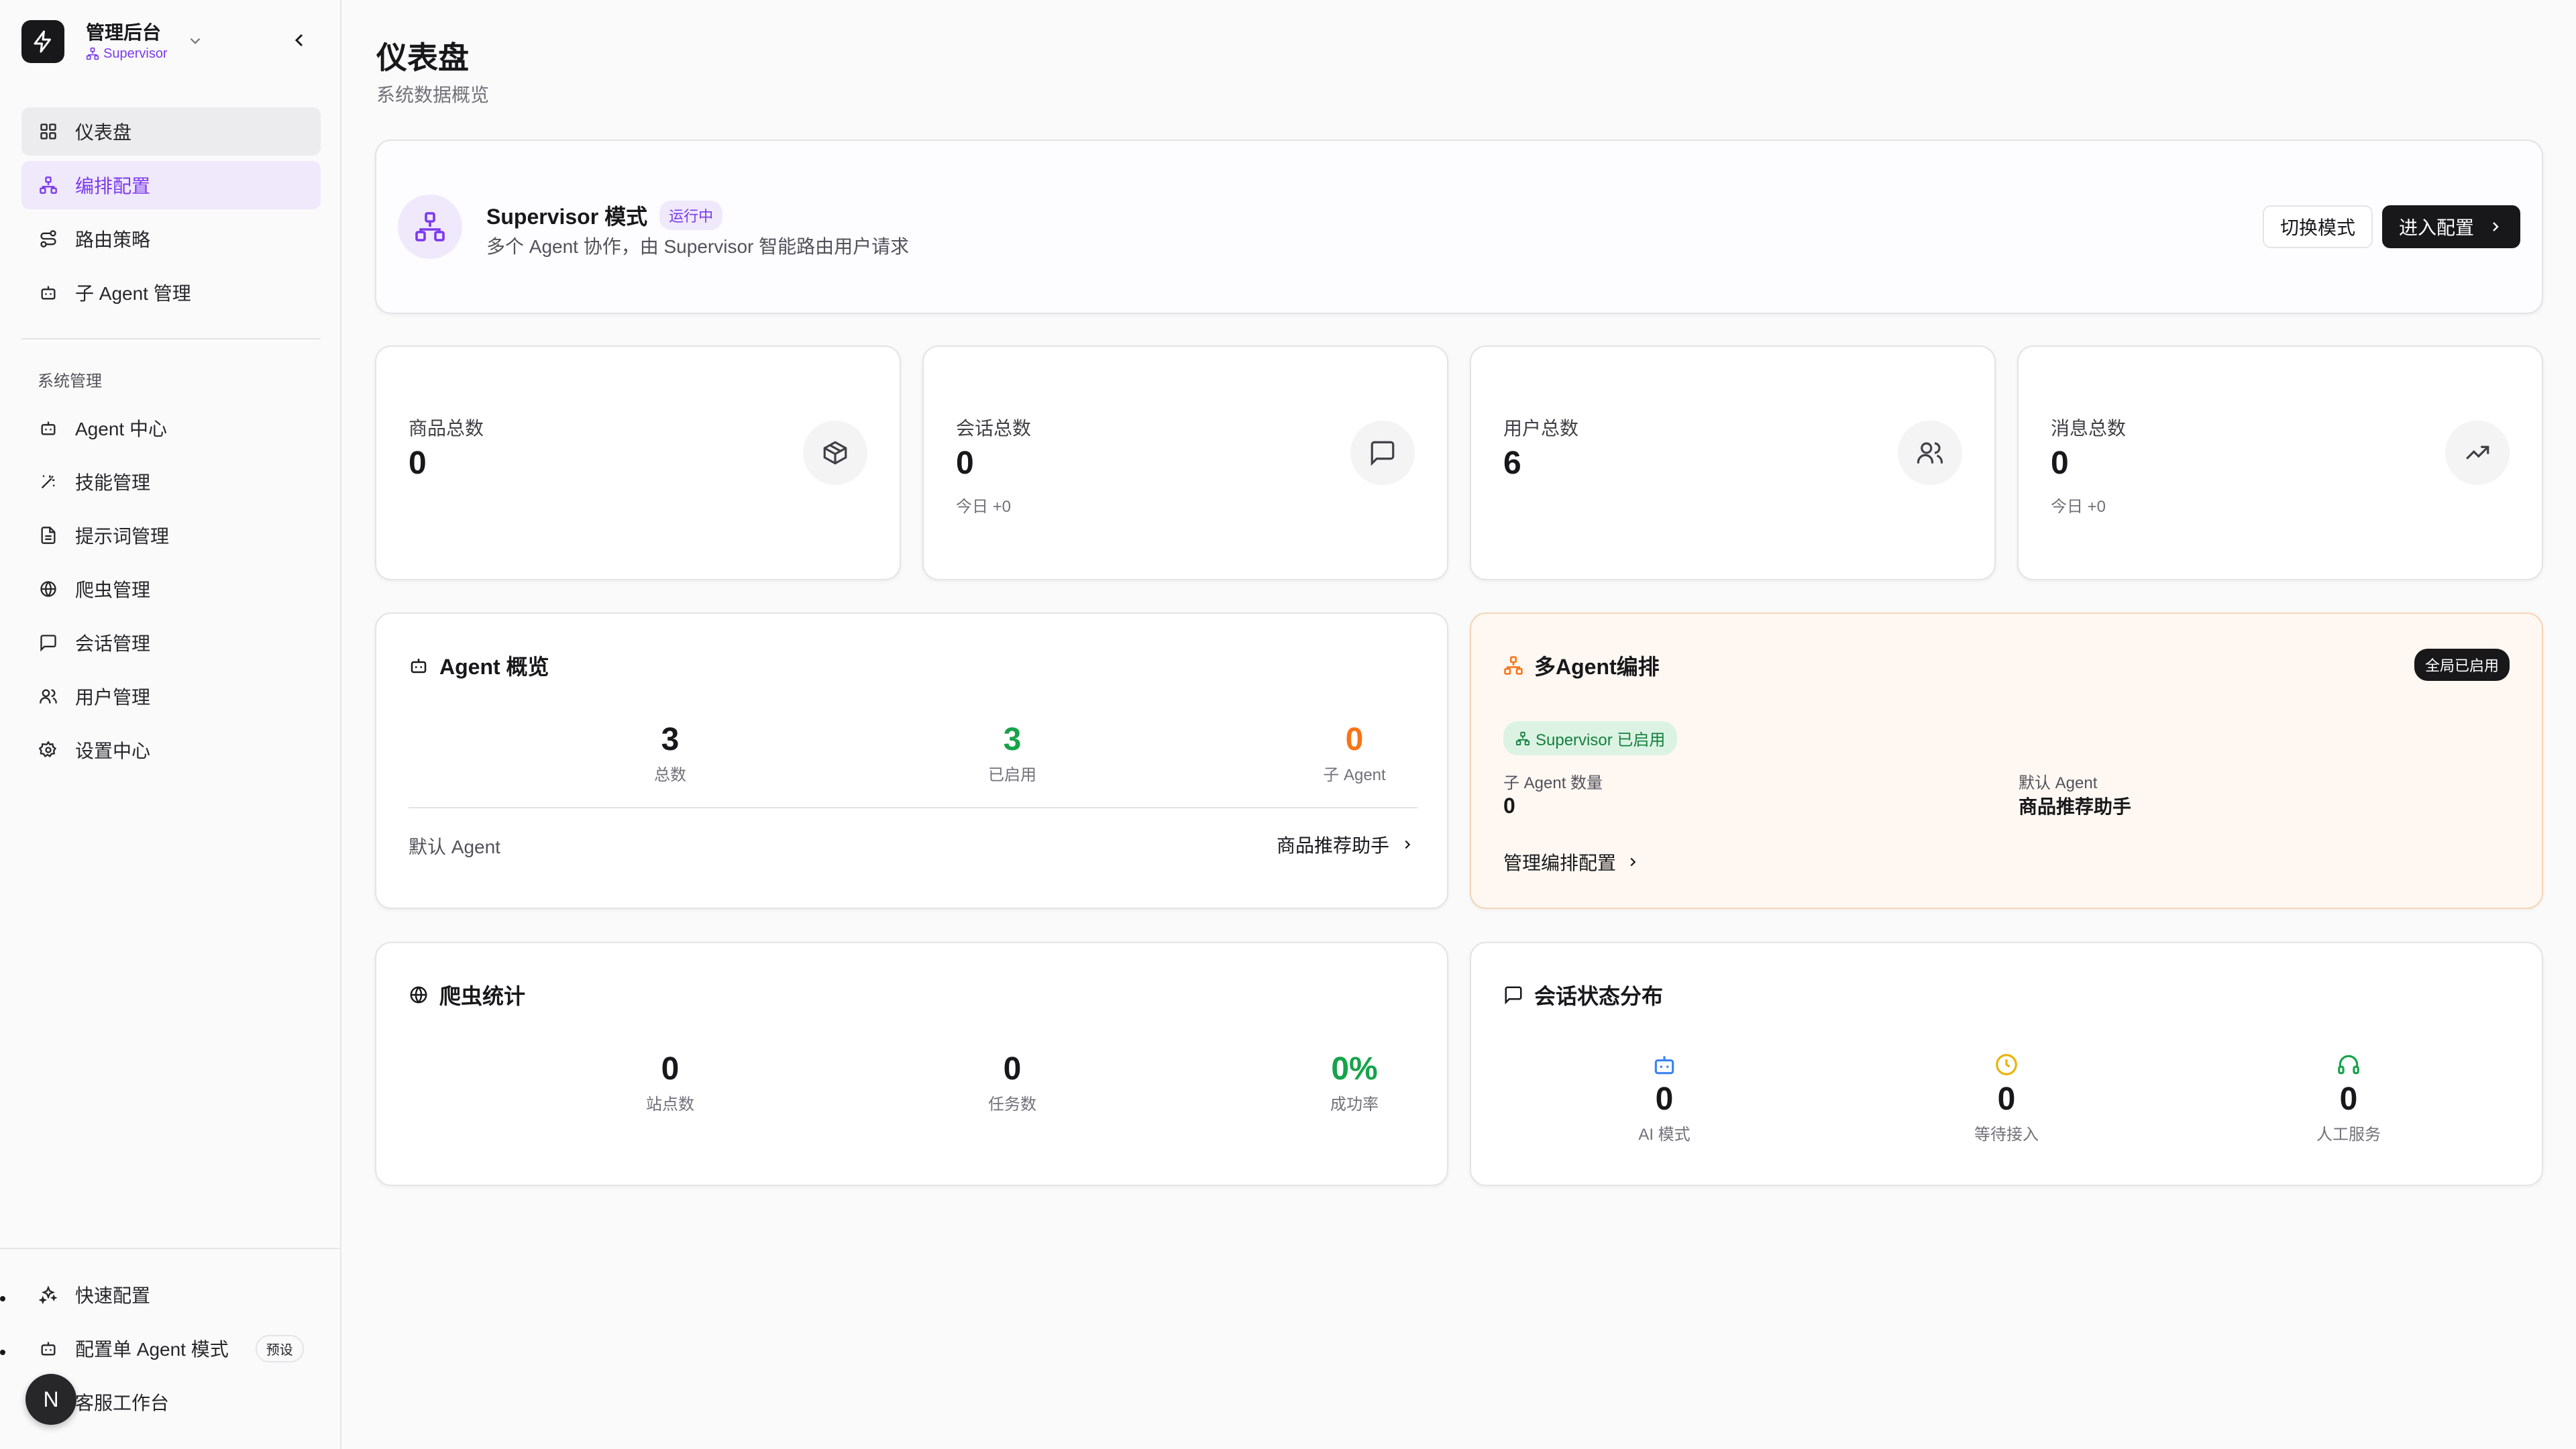 Image resolution: width=2576 pixels, height=1449 pixels. Describe the element at coordinates (1012, 1104) in the screenshot. I see `metric-label: 任务数` at that location.